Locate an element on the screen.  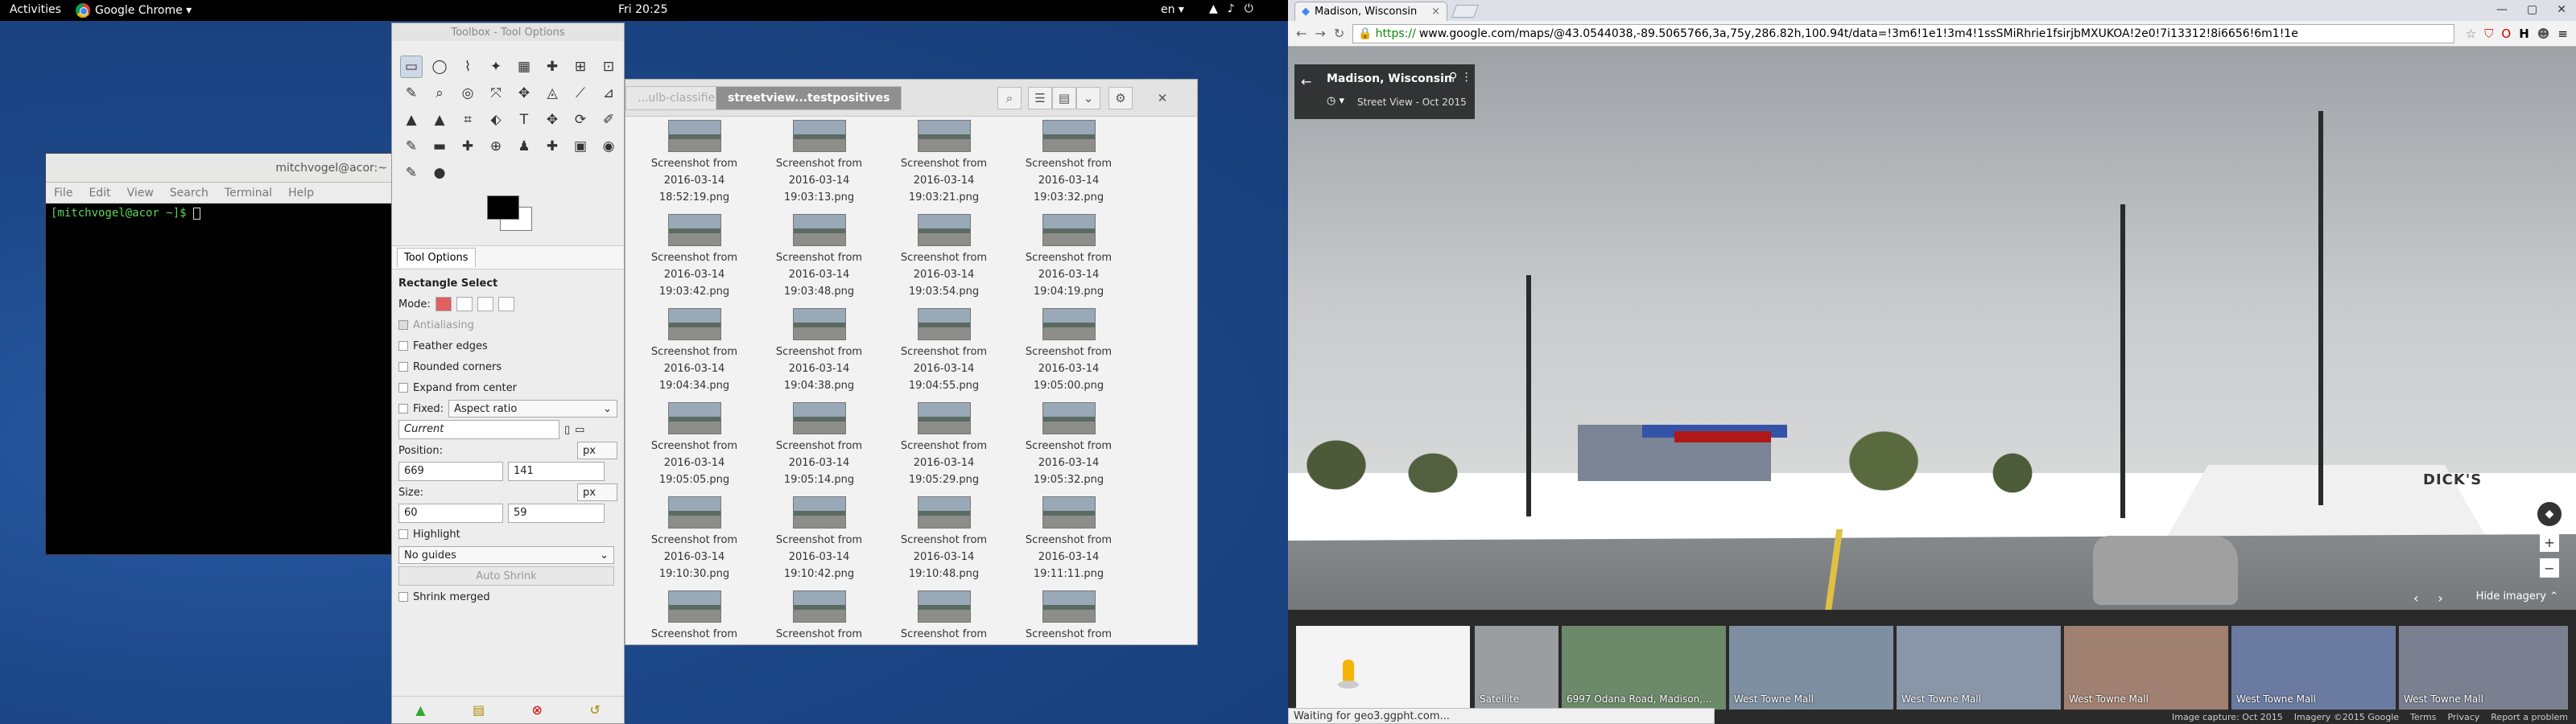
tool-button-15-icon: ⊿ is located at coordinates (608, 93).